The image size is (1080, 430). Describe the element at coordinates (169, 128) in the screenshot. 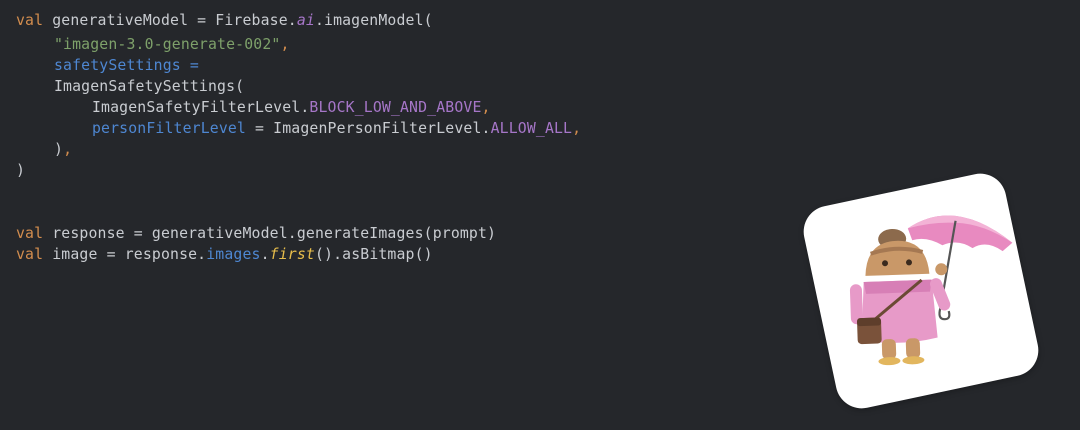

I see `named-argument: personFilterLevel` at that location.